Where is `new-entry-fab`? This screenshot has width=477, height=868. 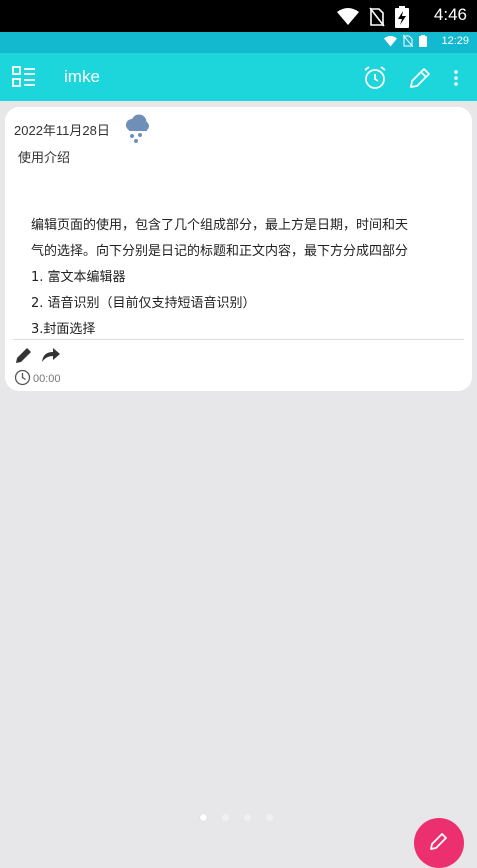 new-entry-fab is located at coordinates (439, 843).